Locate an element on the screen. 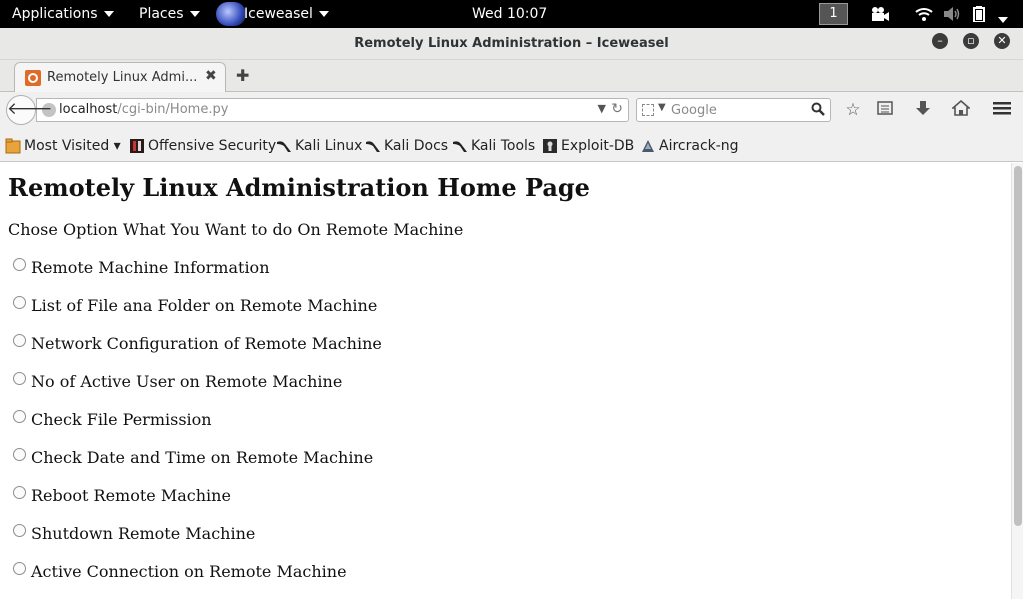 The width and height of the screenshot is (1023, 599). option-label: Shutdown Remote Machine is located at coordinates (143, 533).